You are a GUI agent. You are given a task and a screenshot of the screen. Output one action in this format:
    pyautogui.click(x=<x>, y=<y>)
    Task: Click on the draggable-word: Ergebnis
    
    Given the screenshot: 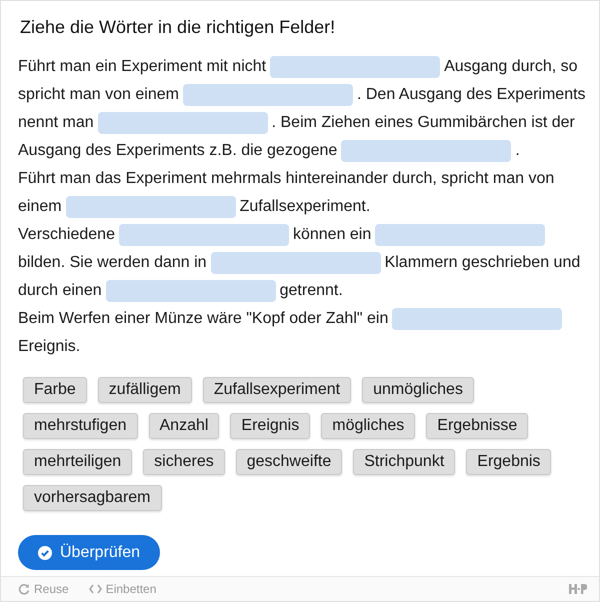 What is the action you would take?
    pyautogui.click(x=509, y=462)
    